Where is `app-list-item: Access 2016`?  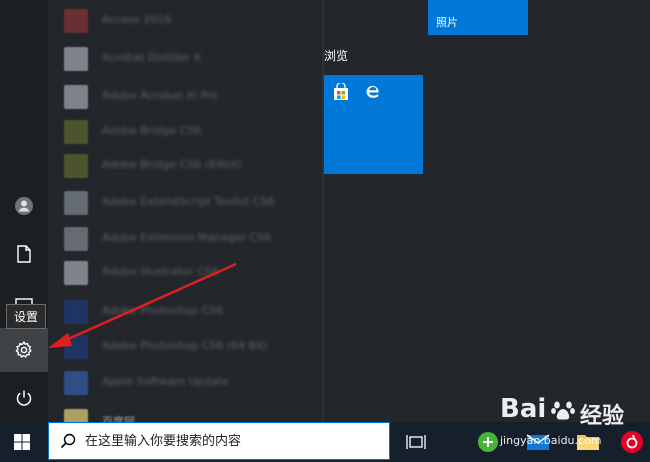 app-list-item: Access 2016 is located at coordinates (190, 21).